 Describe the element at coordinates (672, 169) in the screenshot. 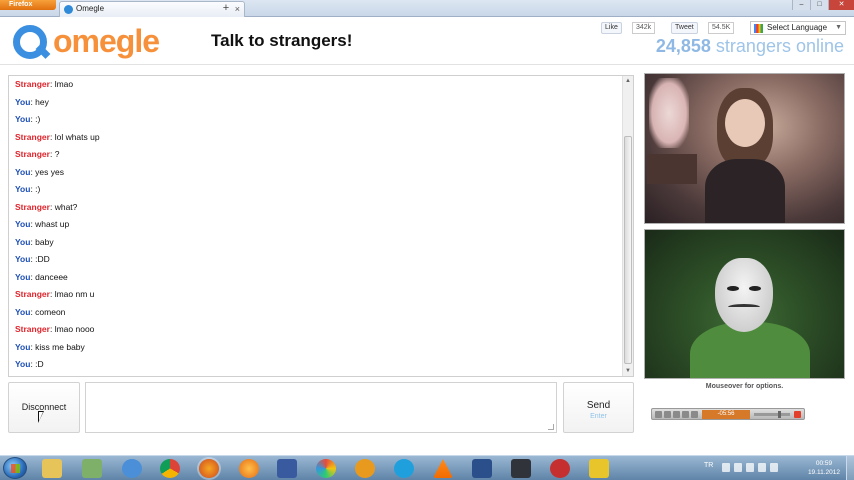

I see `video-shelf` at that location.